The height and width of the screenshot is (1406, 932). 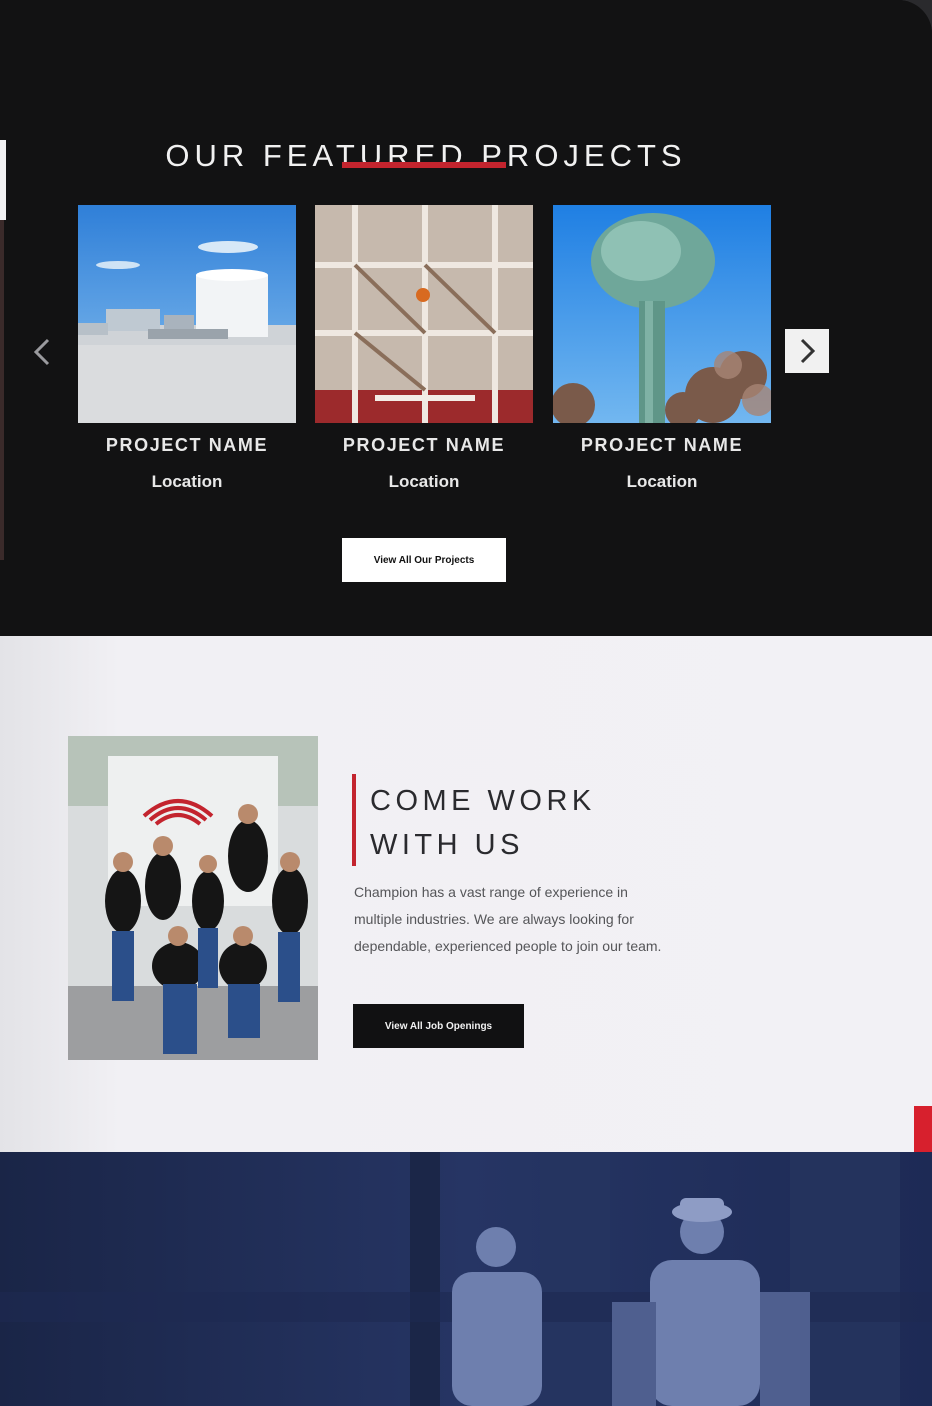 I want to click on chevron-left-icon, so click(x=41, y=352).